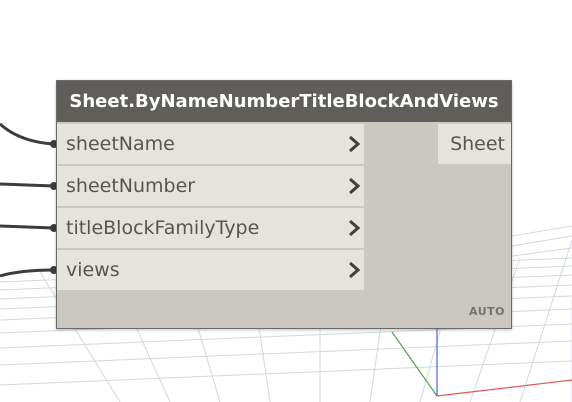 The width and height of the screenshot is (572, 402). Describe the element at coordinates (27, 134) in the screenshot. I see `wire-sheetname` at that location.